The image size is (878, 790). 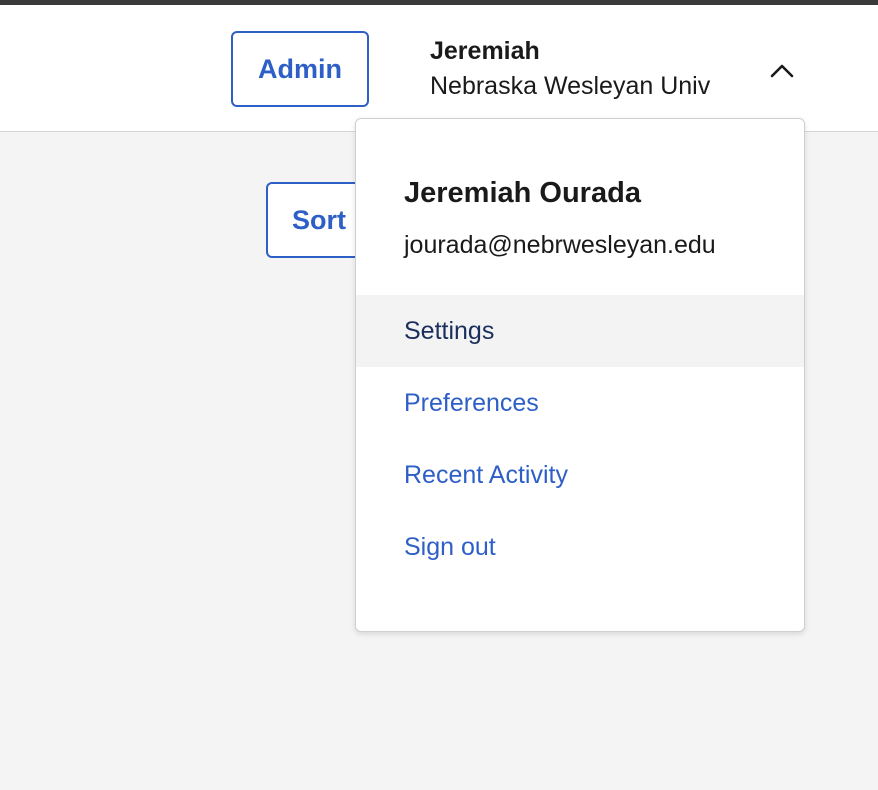 I want to click on menu-item-settings: Settings, so click(x=580, y=331).